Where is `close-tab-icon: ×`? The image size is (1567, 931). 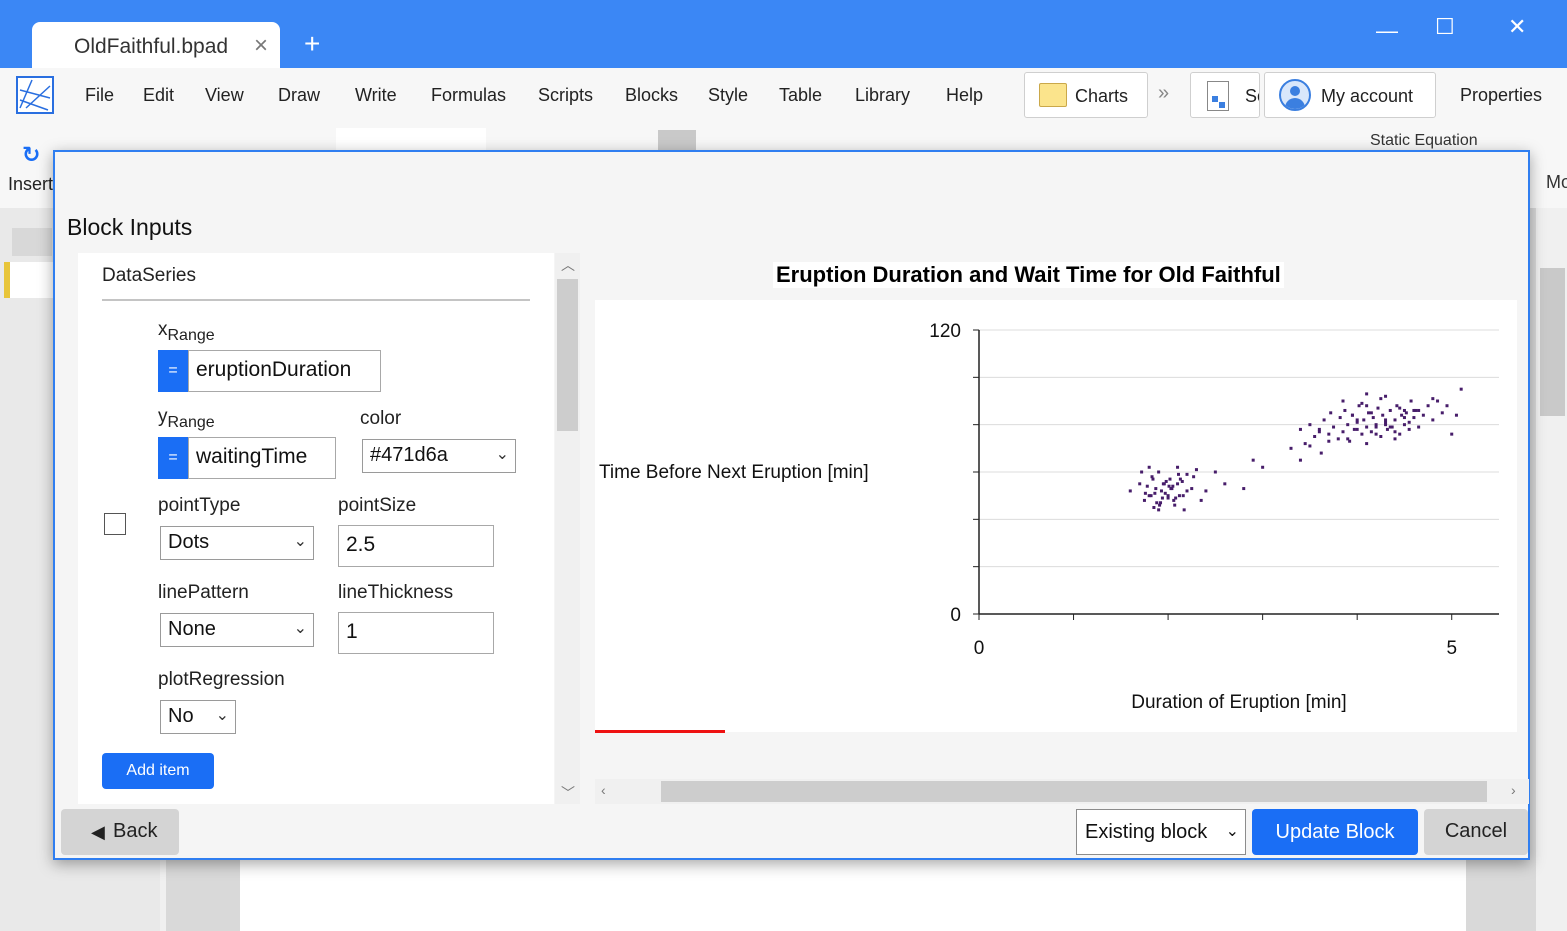 close-tab-icon: × is located at coordinates (261, 46).